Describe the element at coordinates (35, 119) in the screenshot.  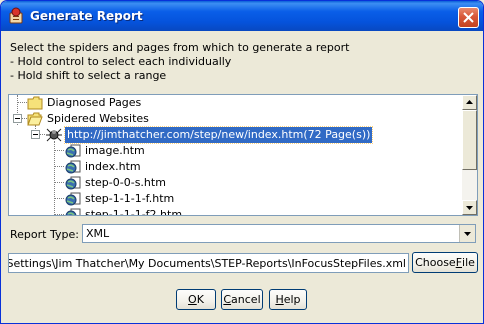
I see `folder-open-icon` at that location.